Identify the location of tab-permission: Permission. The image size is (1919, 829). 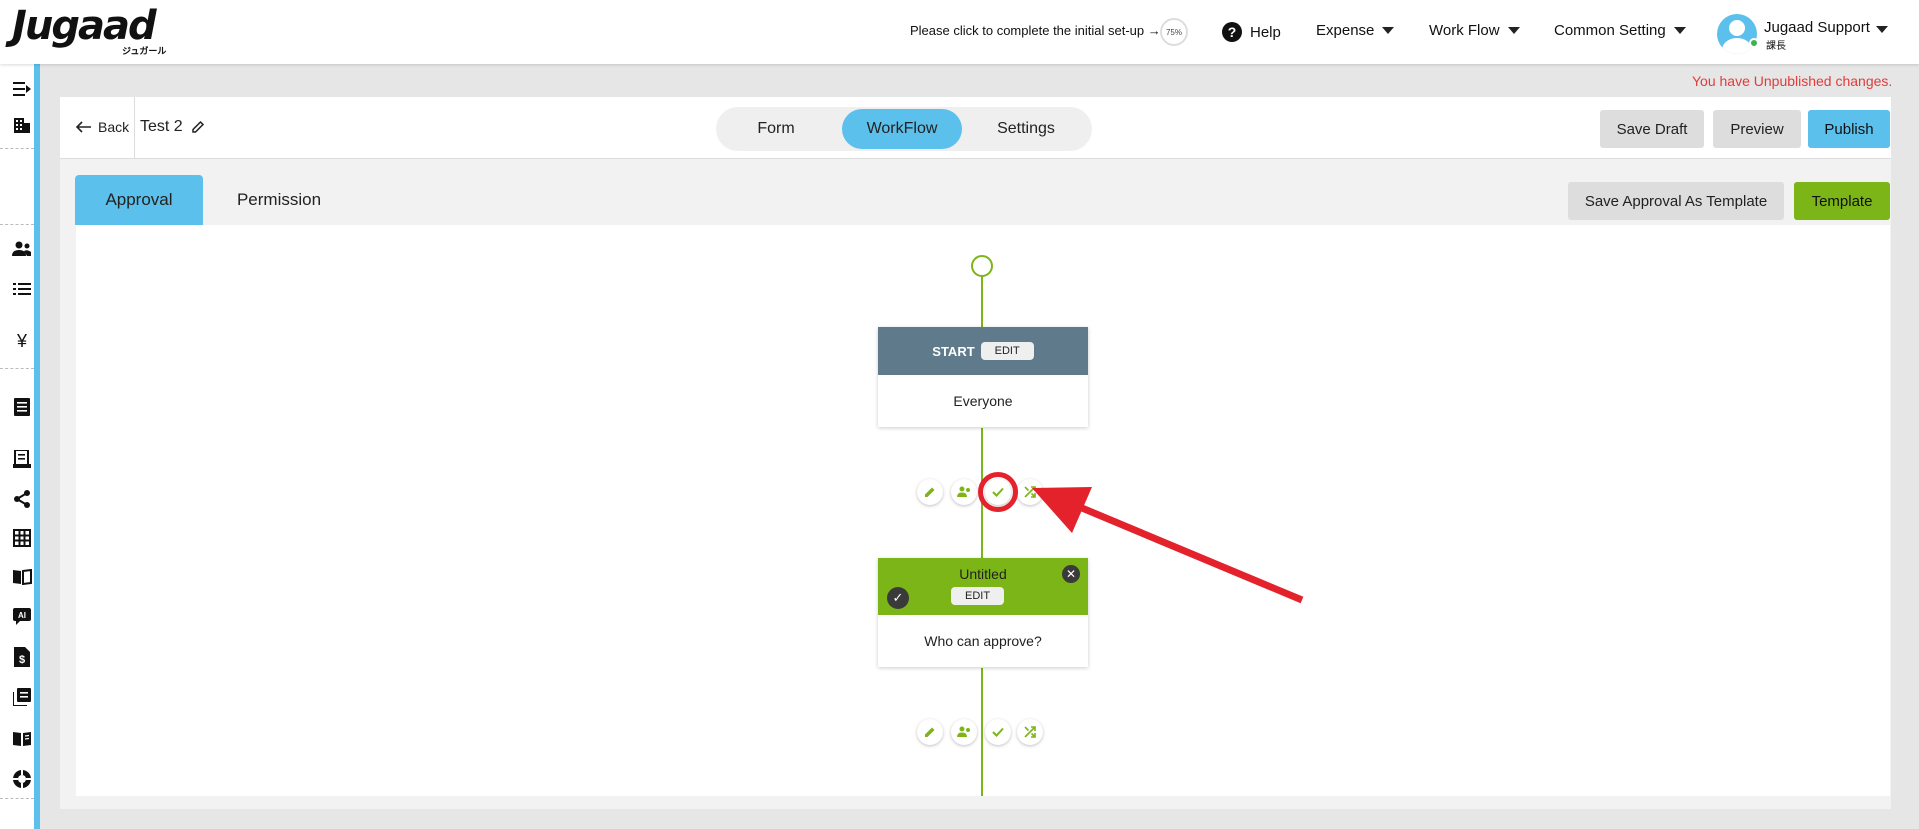
(279, 200).